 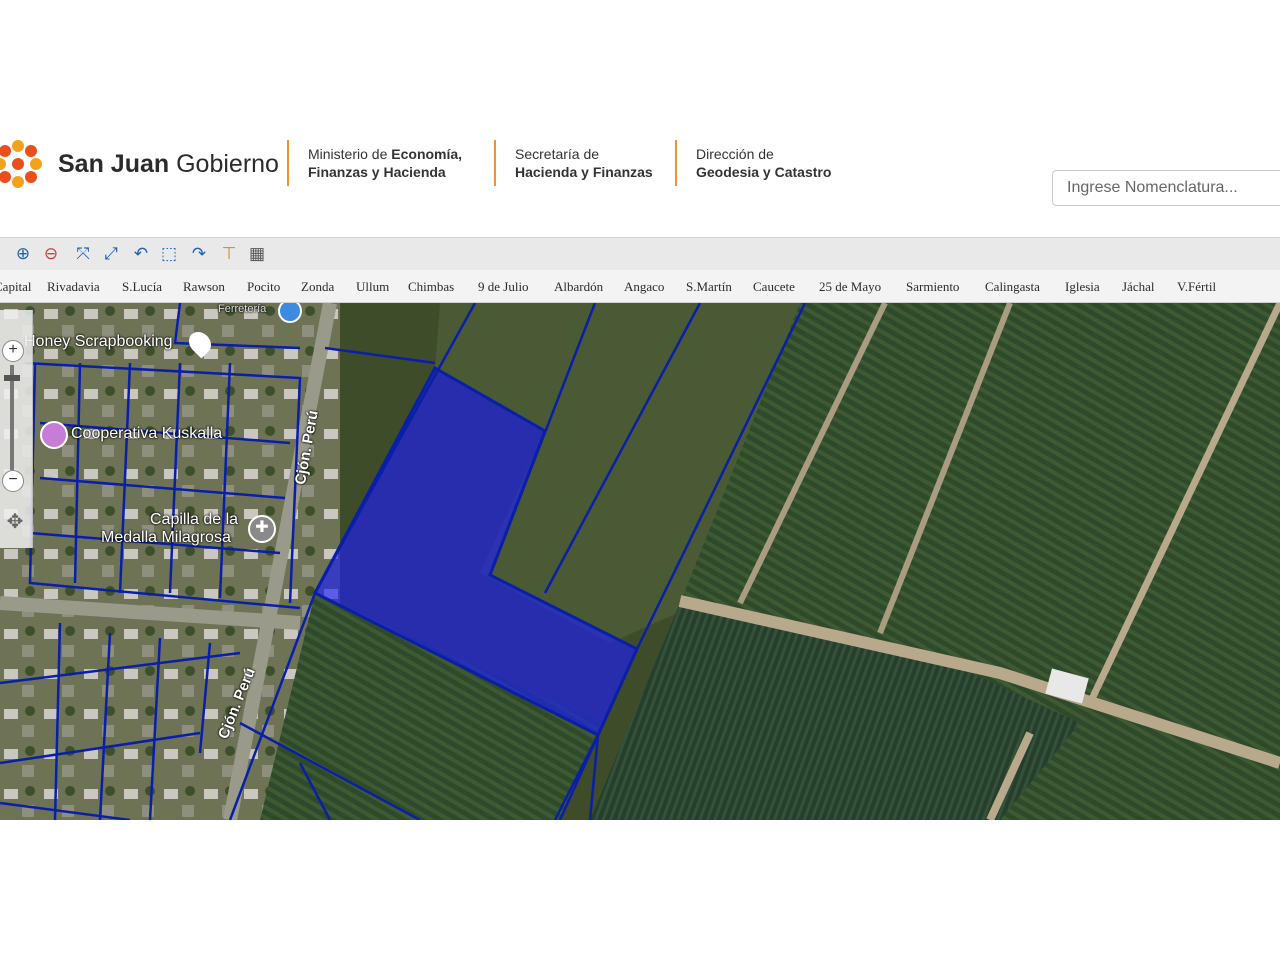 What do you see at coordinates (242, 309) in the screenshot?
I see `poi-label: Ferretería` at bounding box center [242, 309].